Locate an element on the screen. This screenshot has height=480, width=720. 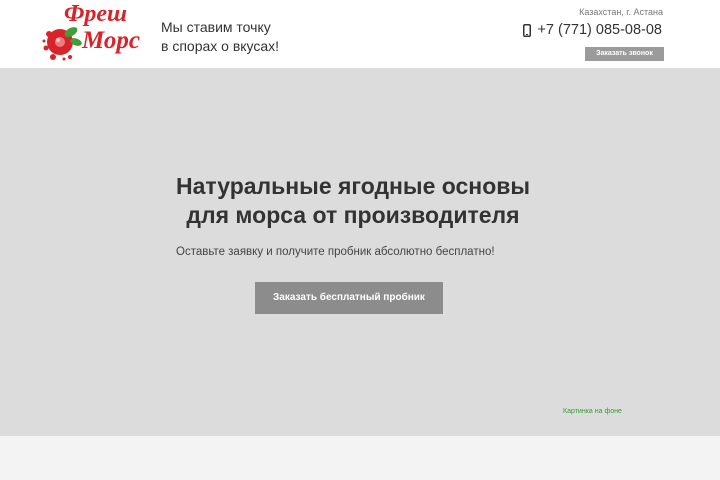
location-label: Казахстан, г. Астана is located at coordinates (621, 12).